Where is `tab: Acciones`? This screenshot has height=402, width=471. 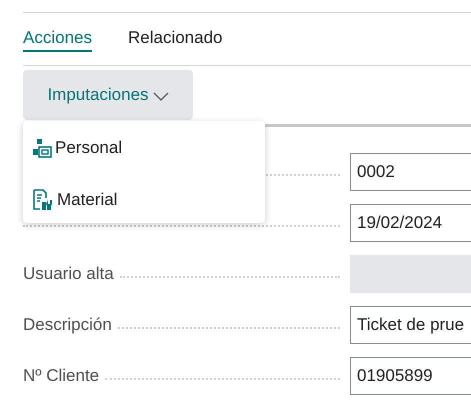
tab: Acciones is located at coordinates (57, 39).